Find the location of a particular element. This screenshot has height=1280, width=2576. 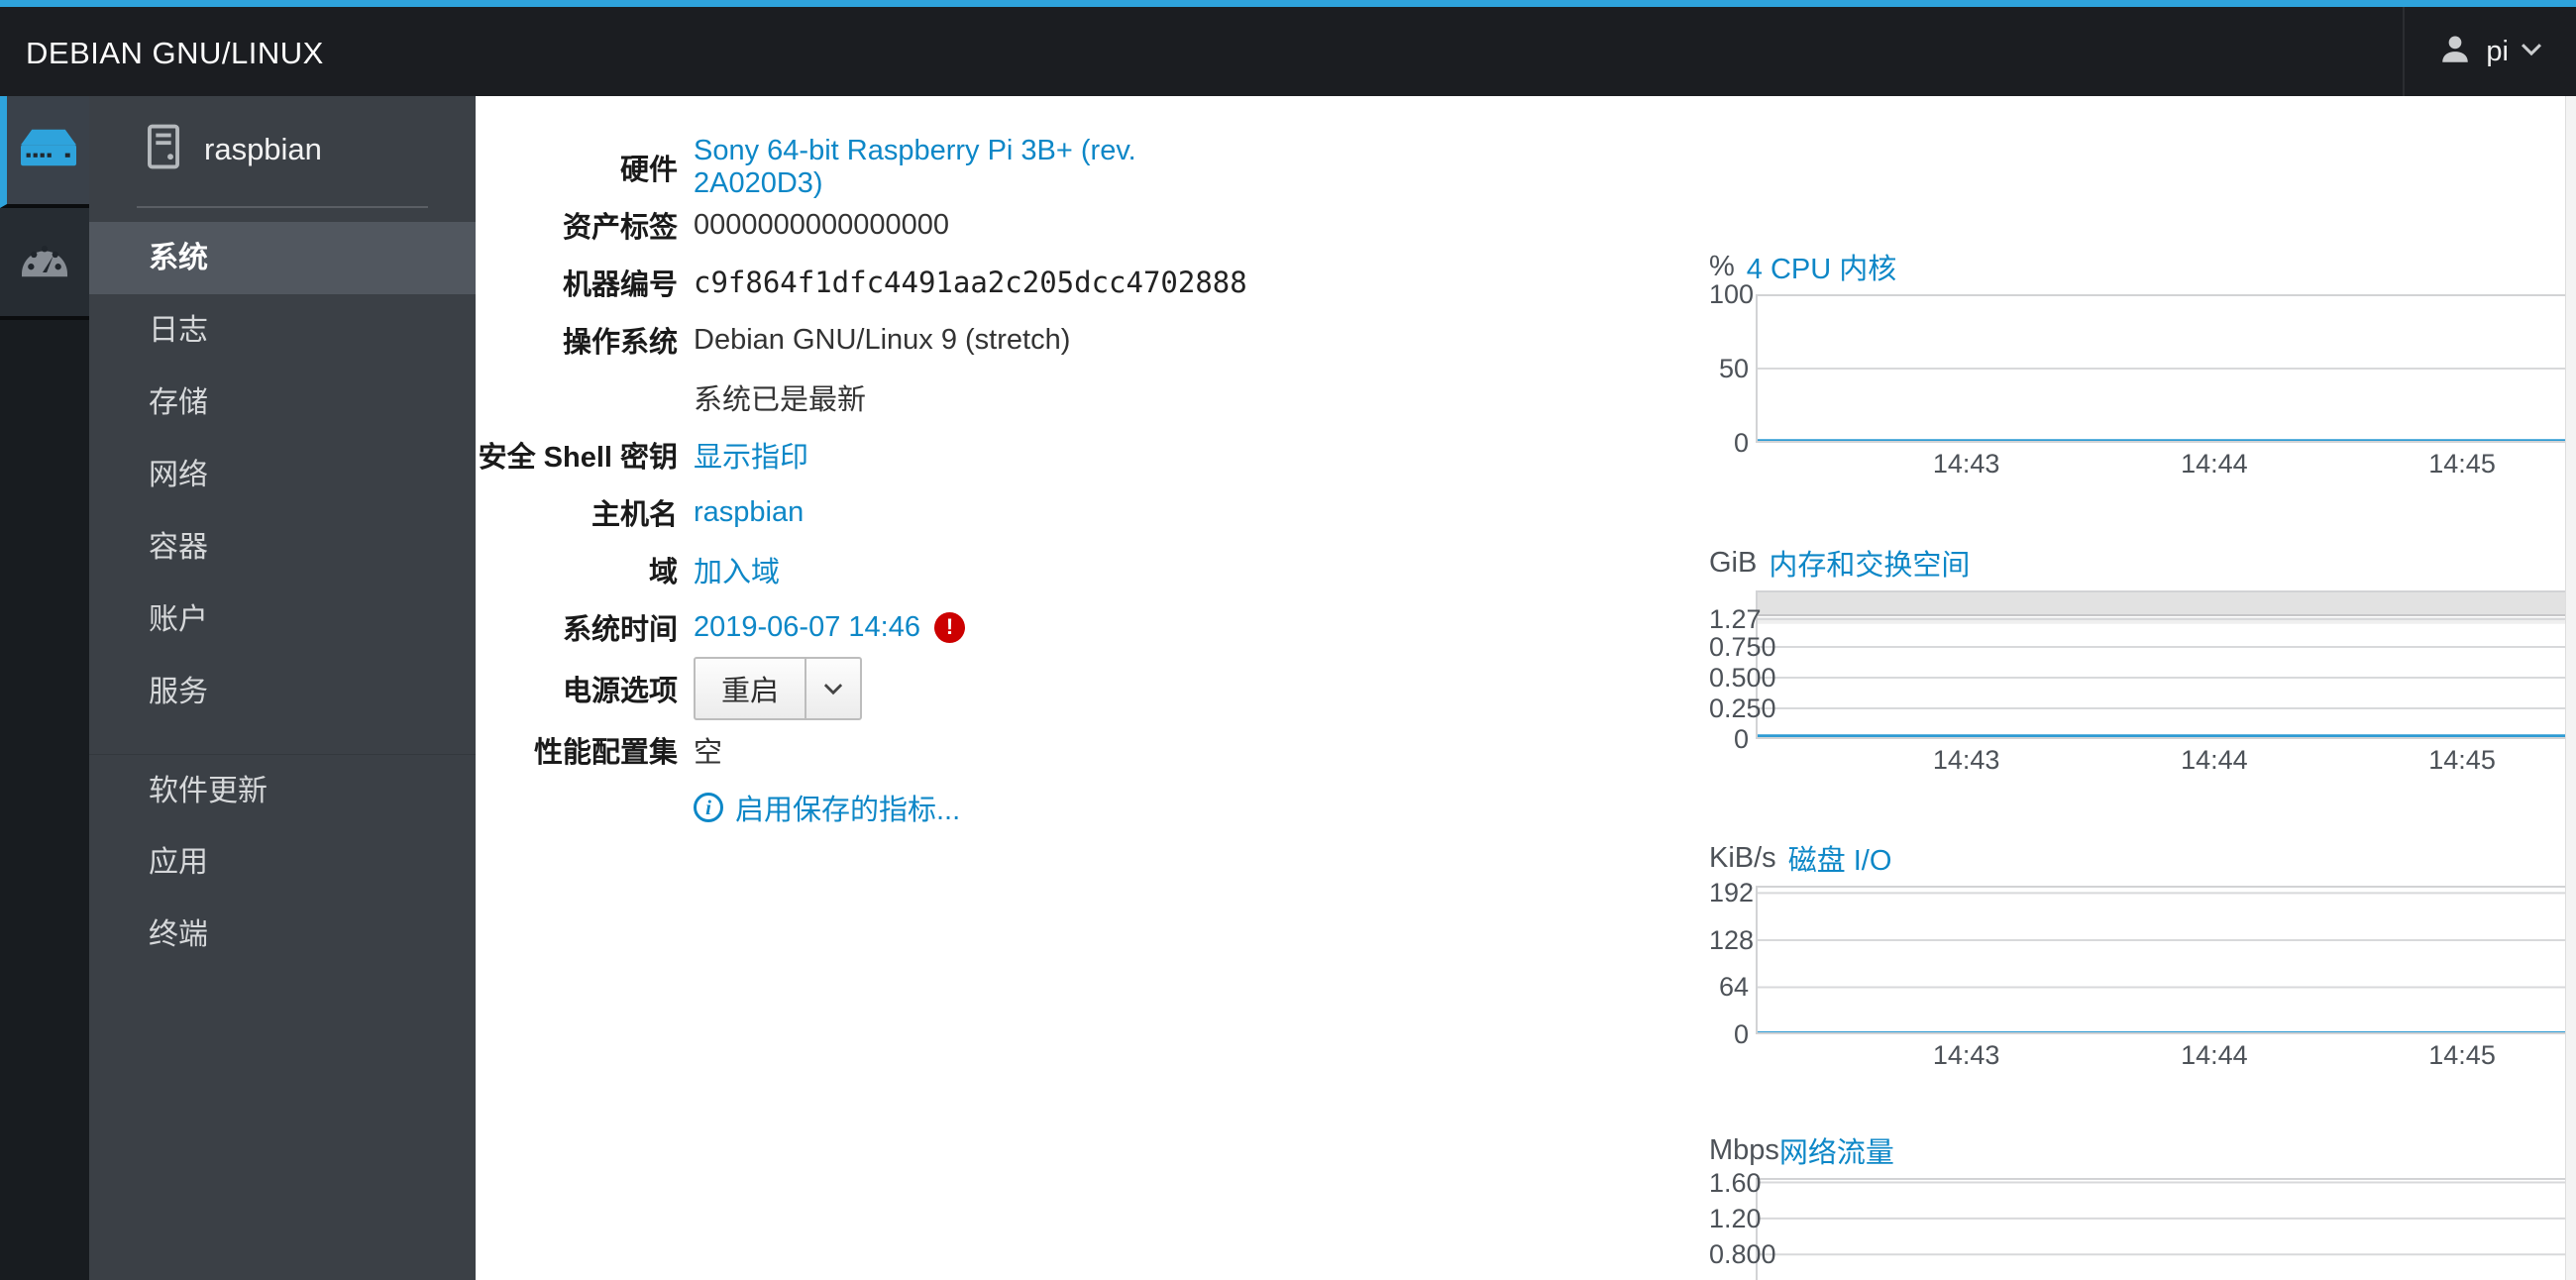

sidebar-item-accounts: 账户 is located at coordinates (283, 620).